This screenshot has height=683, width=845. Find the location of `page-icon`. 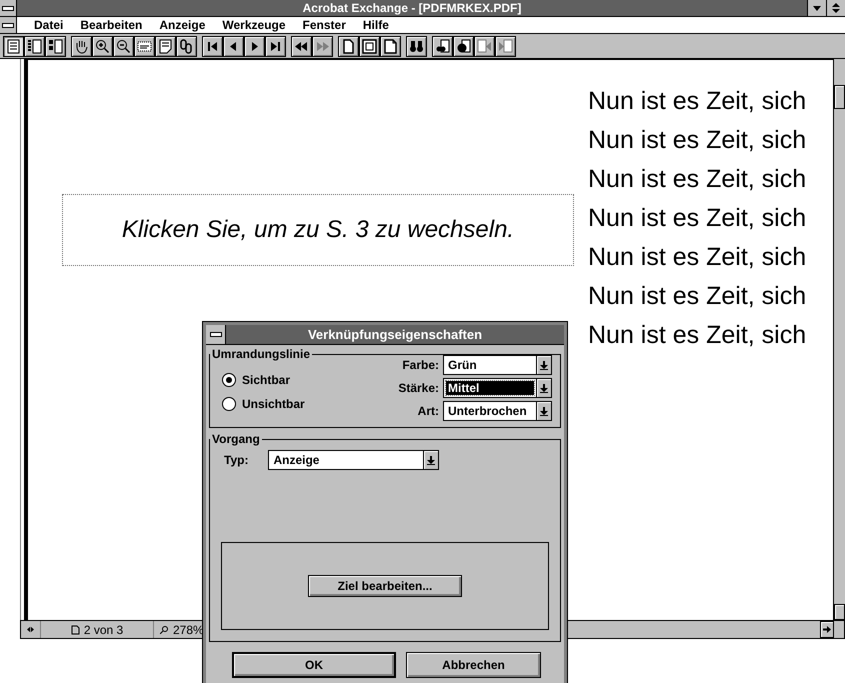

page-icon is located at coordinates (75, 629).